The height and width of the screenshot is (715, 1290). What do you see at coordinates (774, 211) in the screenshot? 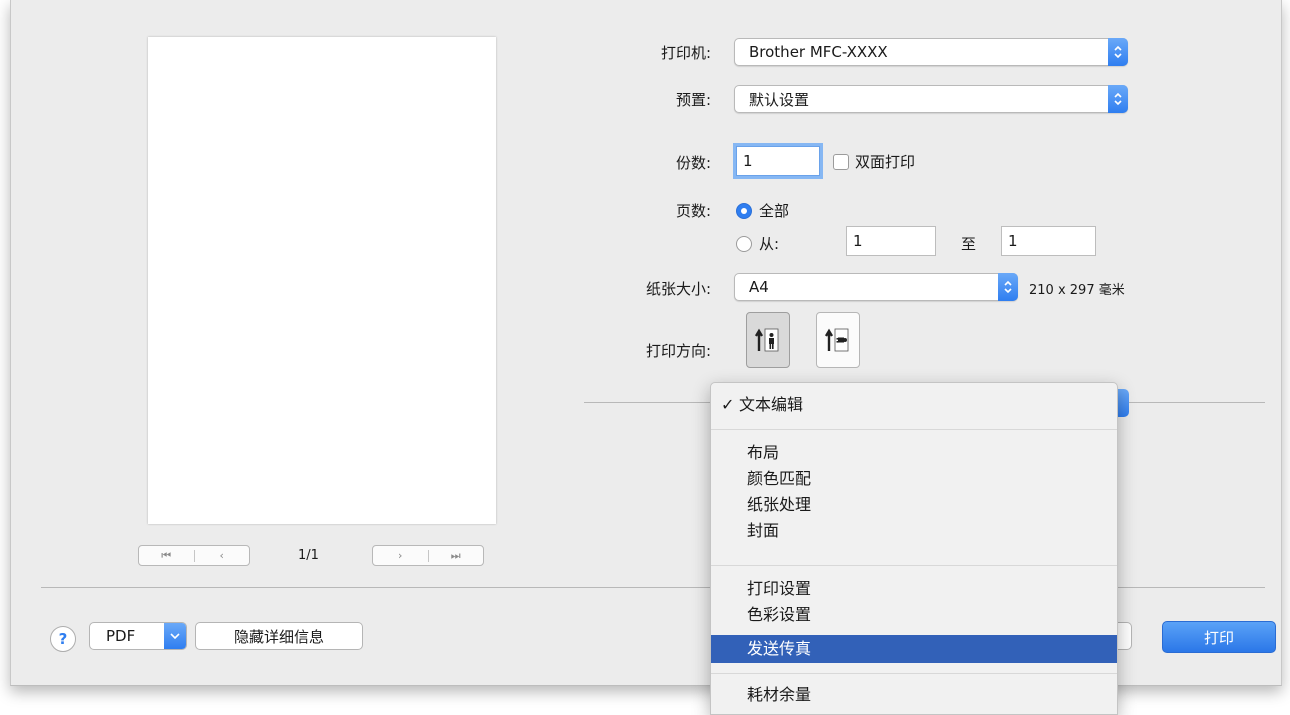
I see `pages-all-label: 全部` at bounding box center [774, 211].